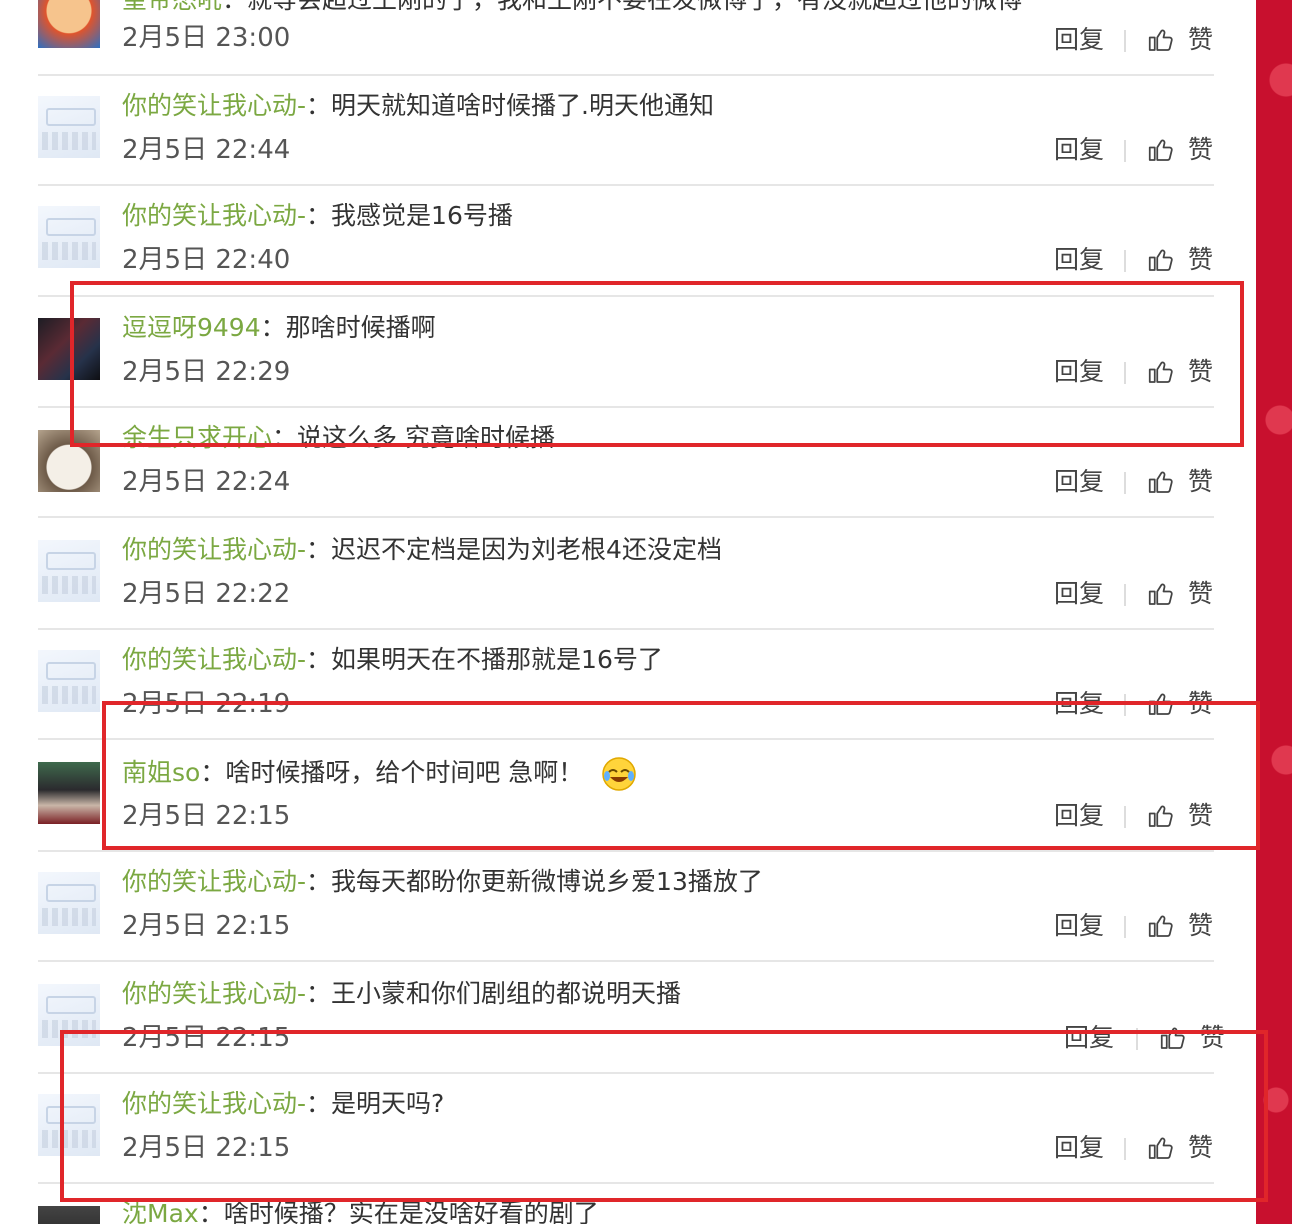  I want to click on dark-avatar, so click(69, 349).